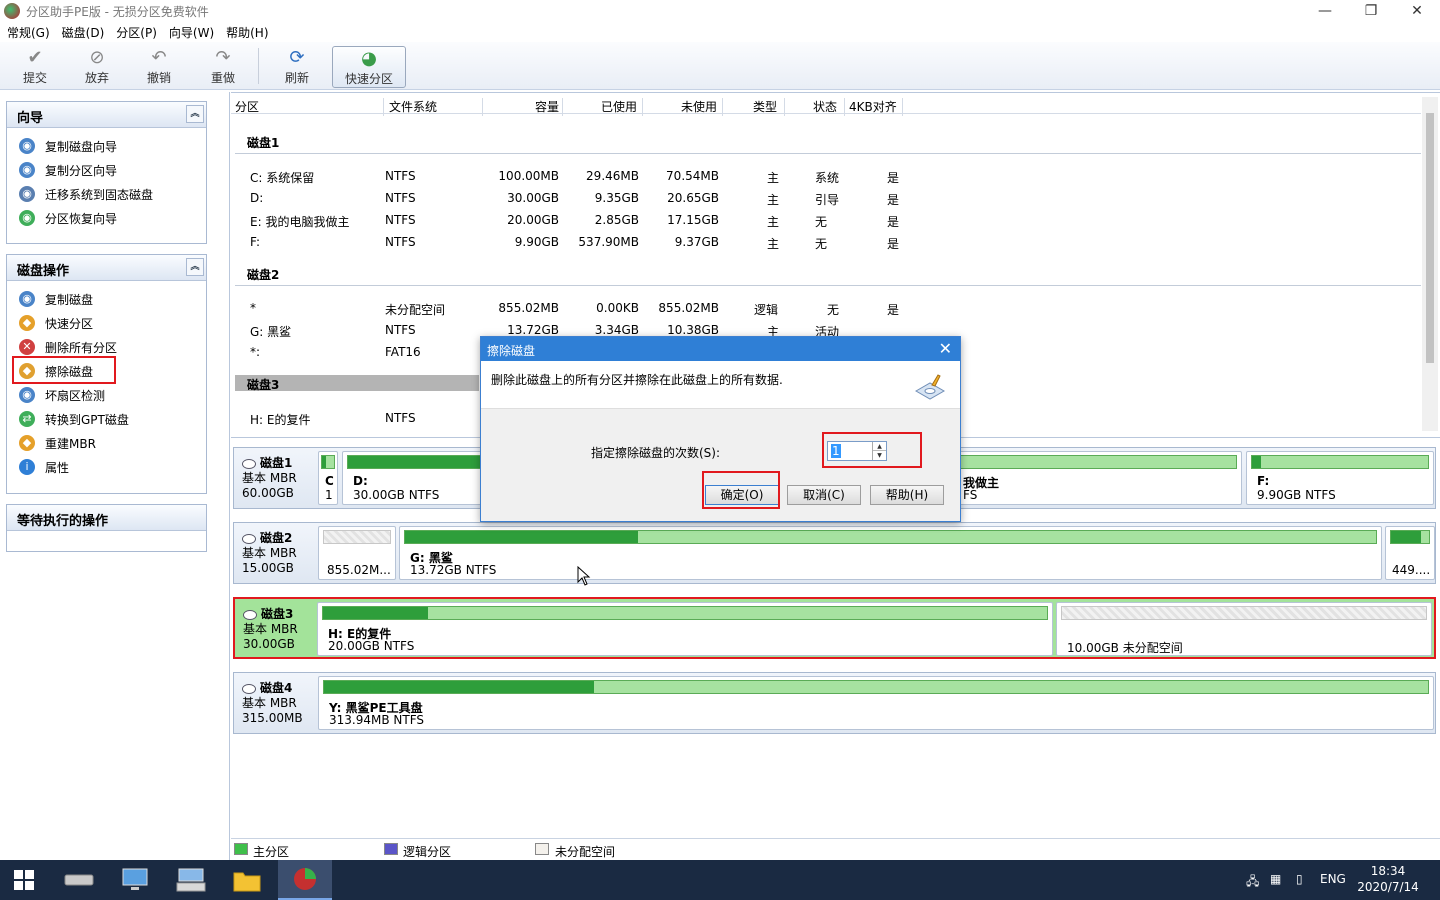 The height and width of the screenshot is (900, 1440). I want to click on mouse-cursor-icon, so click(584, 576).